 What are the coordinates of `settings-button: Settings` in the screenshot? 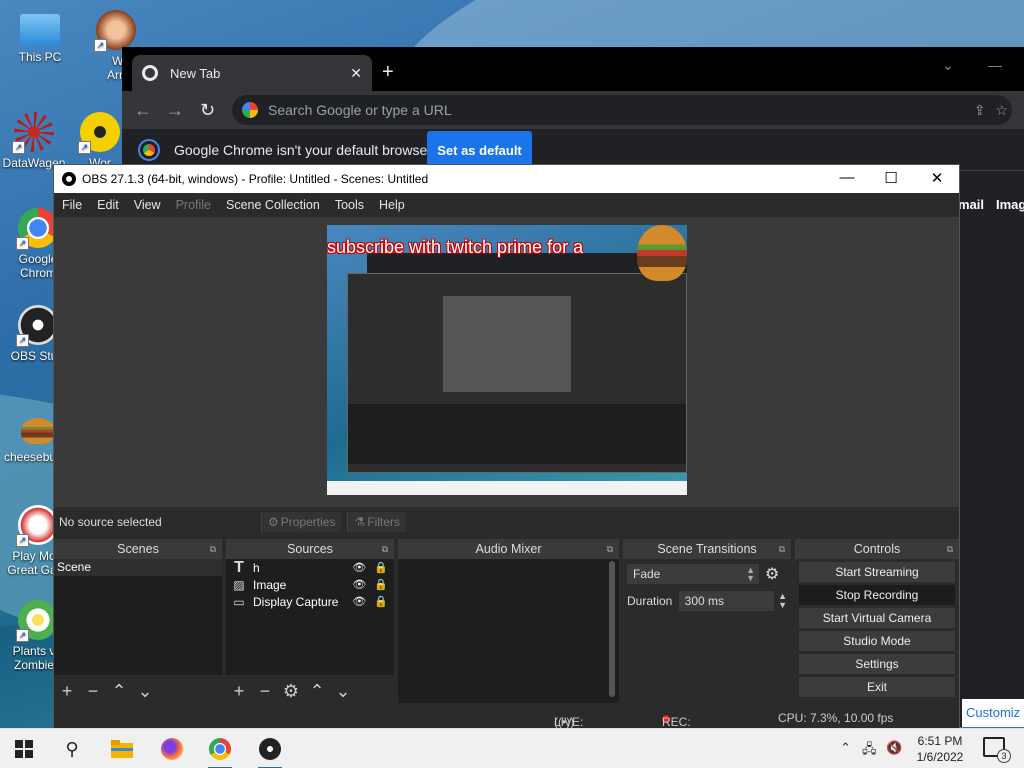 It's located at (877, 664).